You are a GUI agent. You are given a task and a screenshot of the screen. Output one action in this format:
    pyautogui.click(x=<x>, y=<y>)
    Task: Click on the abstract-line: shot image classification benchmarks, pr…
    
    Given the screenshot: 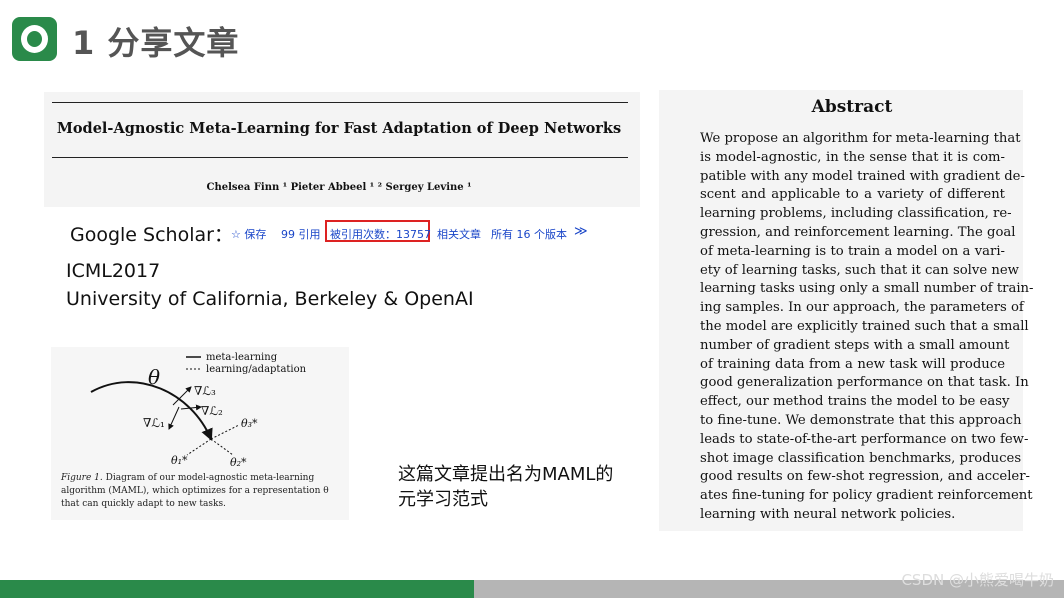 What is the action you would take?
    pyautogui.click(x=861, y=458)
    